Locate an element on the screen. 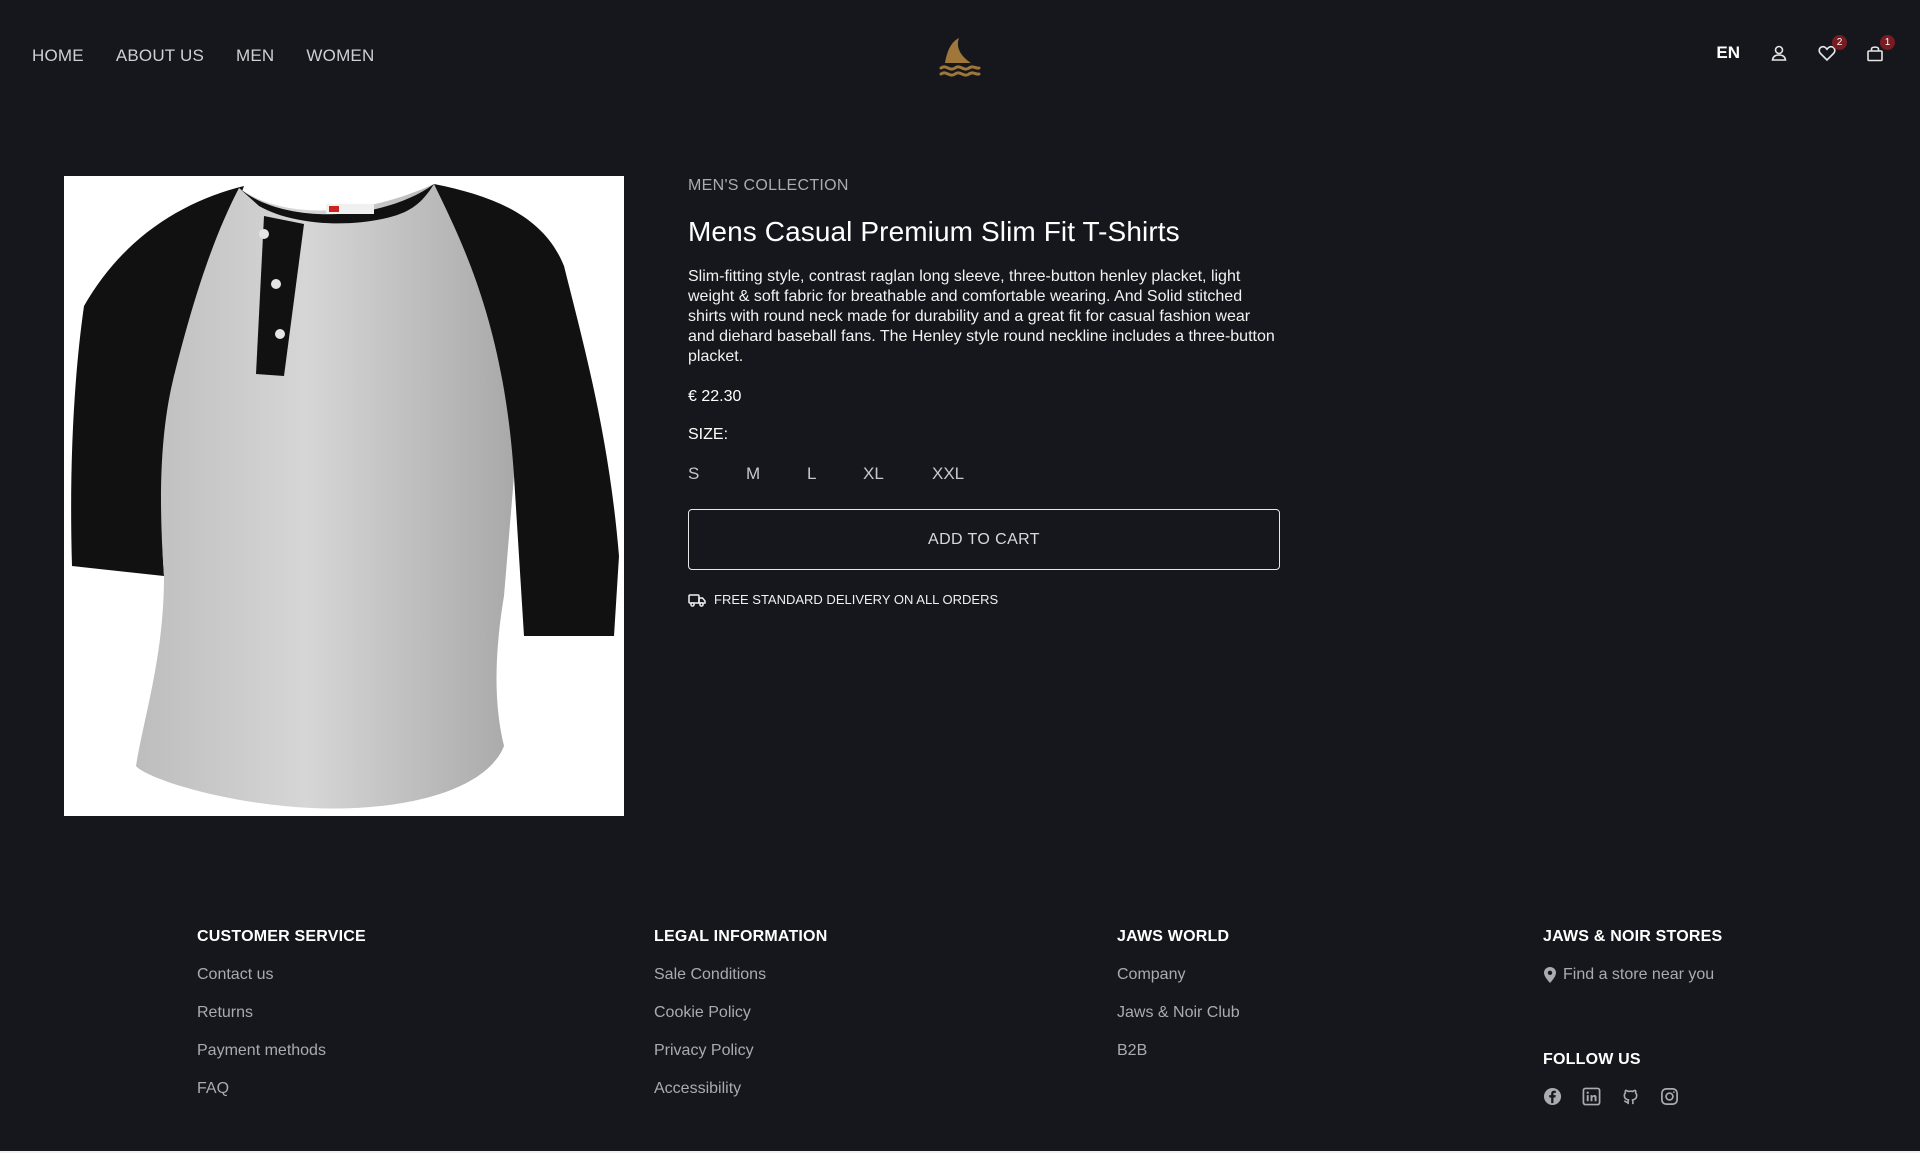 The image size is (1920, 1153). shopping-bag-icon: 1 is located at coordinates (1879, 49).